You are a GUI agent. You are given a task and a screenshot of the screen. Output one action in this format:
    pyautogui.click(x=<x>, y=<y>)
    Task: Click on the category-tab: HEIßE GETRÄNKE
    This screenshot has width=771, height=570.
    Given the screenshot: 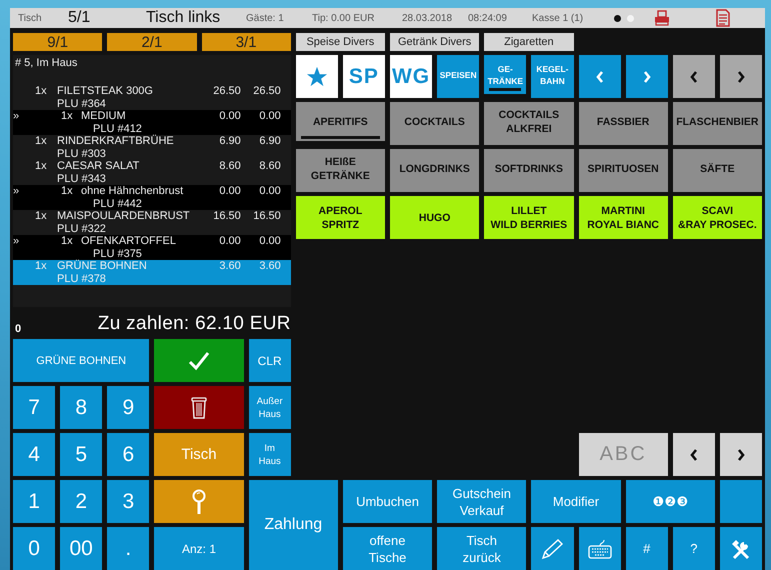 What is the action you would take?
    pyautogui.click(x=340, y=170)
    